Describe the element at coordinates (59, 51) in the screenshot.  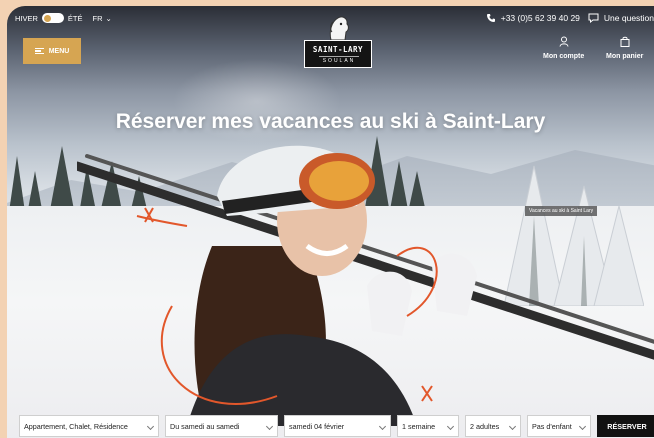
I see `menu-label: MENU` at that location.